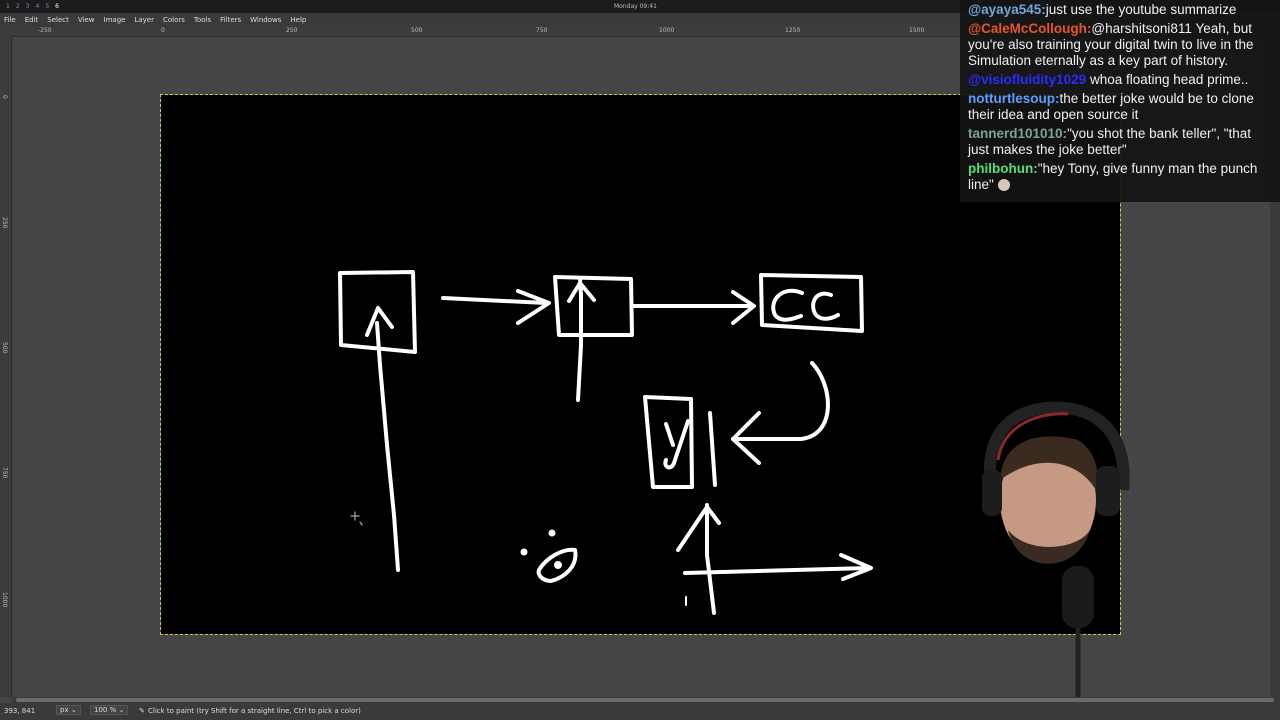 This screenshot has height=720, width=1280. I want to click on zoom-select: 100 % ⌄, so click(109, 710).